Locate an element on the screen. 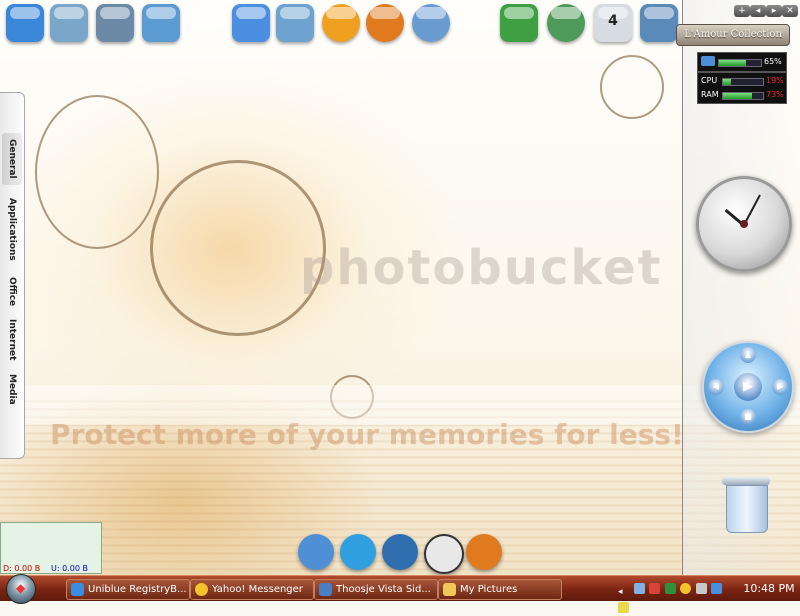 The width and height of the screenshot is (800, 616). ram-bar is located at coordinates (743, 96).